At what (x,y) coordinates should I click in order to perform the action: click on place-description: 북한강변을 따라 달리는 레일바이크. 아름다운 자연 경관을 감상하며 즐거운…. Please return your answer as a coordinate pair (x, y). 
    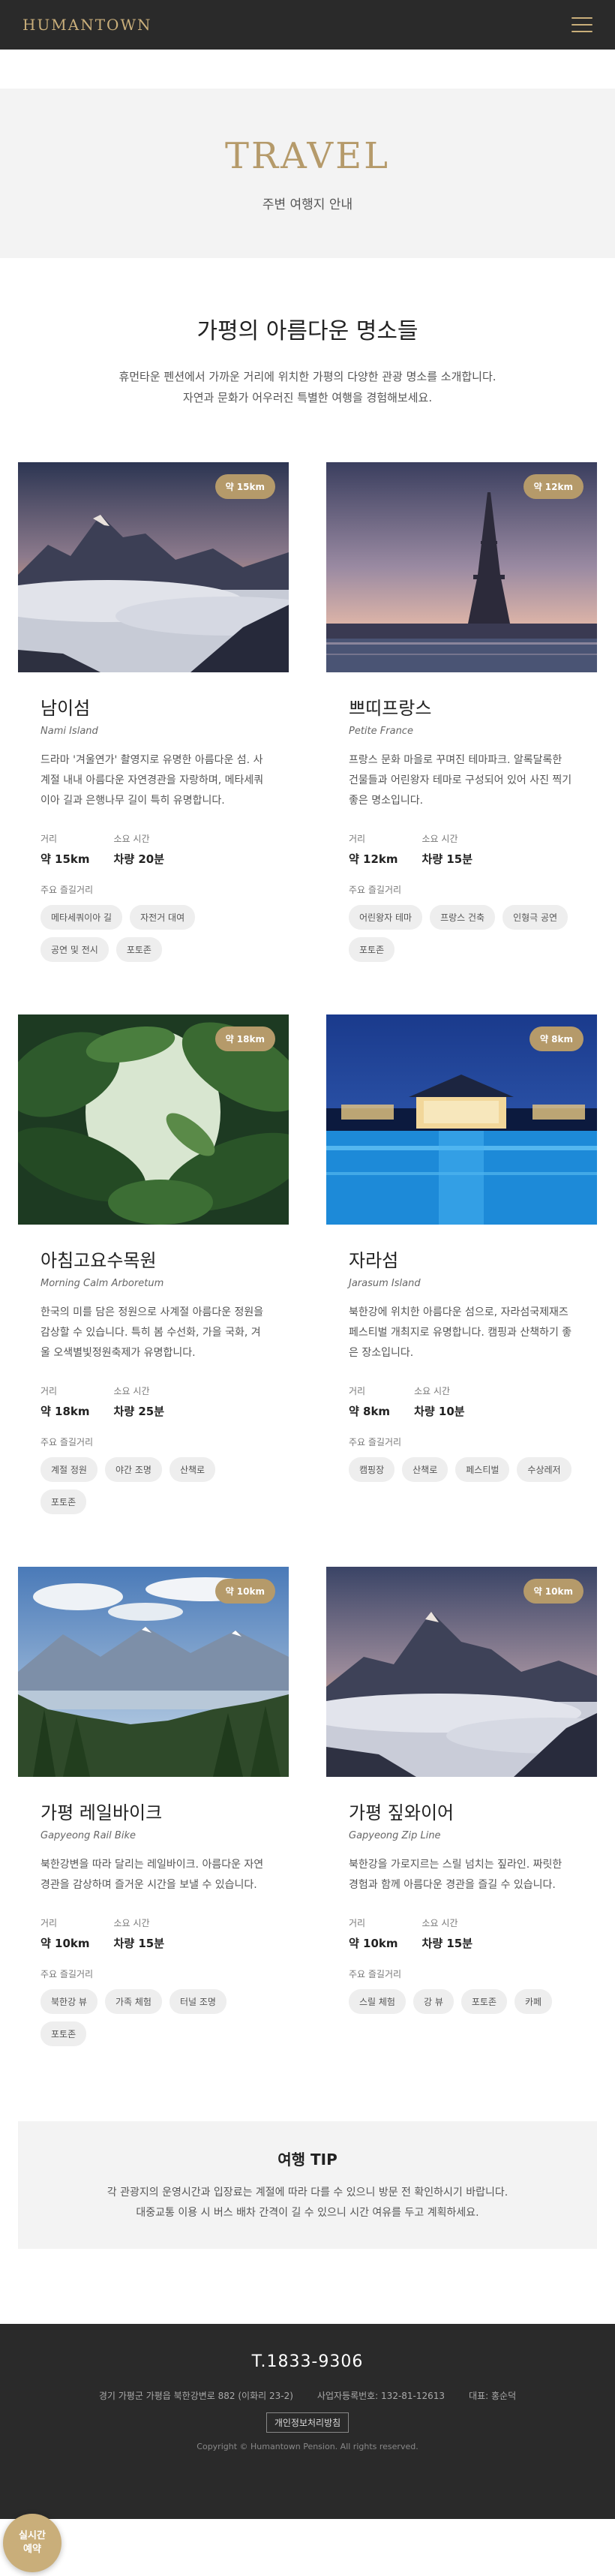
    Looking at the image, I should click on (152, 1875).